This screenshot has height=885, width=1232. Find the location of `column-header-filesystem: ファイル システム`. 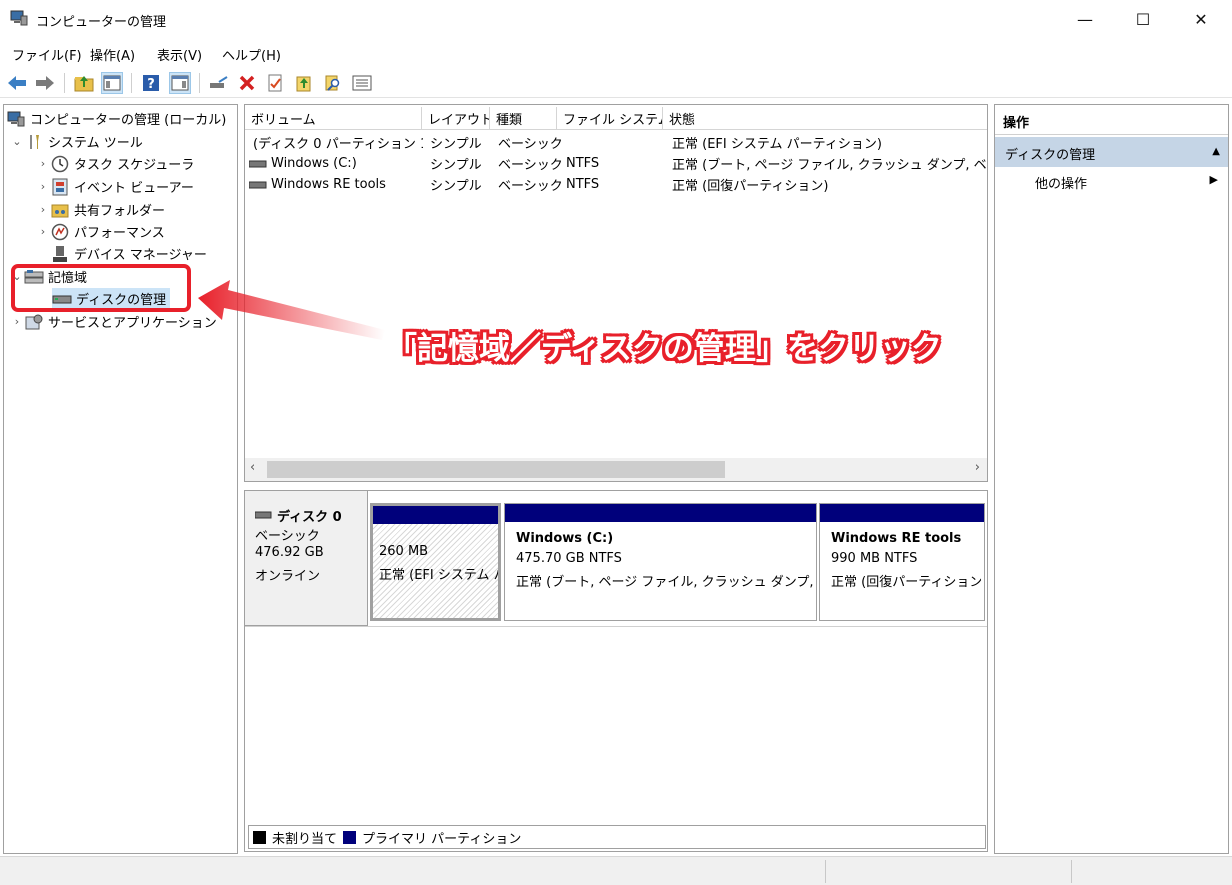

column-header-filesystem: ファイル システム is located at coordinates (610, 118).